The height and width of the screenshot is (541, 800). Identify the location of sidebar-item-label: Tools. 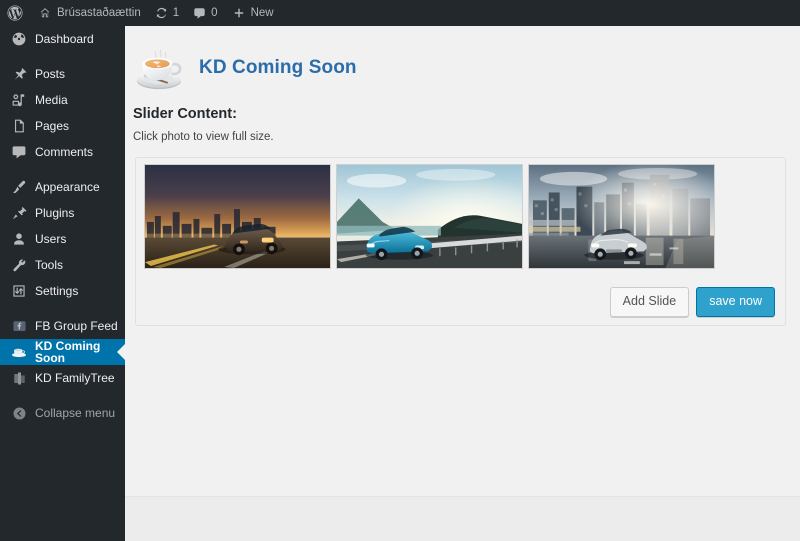
(49, 265).